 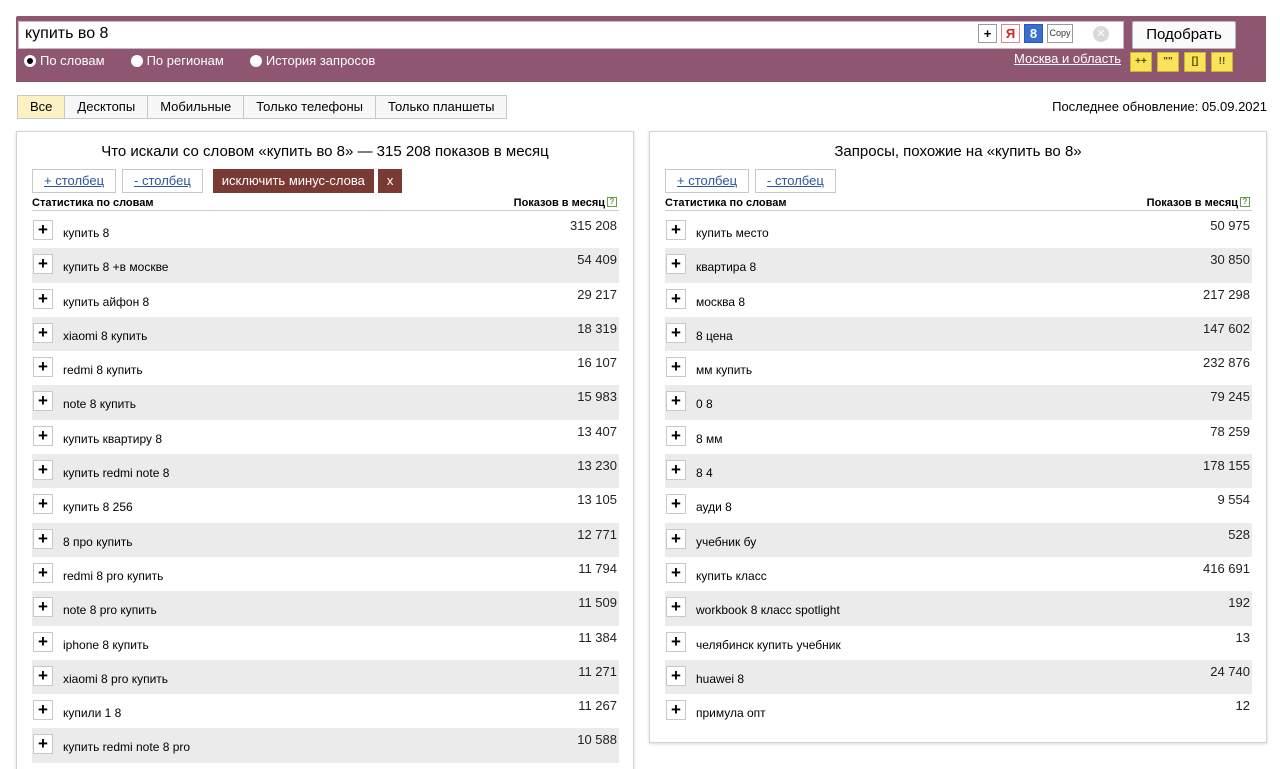 What do you see at coordinates (177, 60) in the screenshot?
I see `radio-by-regions: По регионам` at bounding box center [177, 60].